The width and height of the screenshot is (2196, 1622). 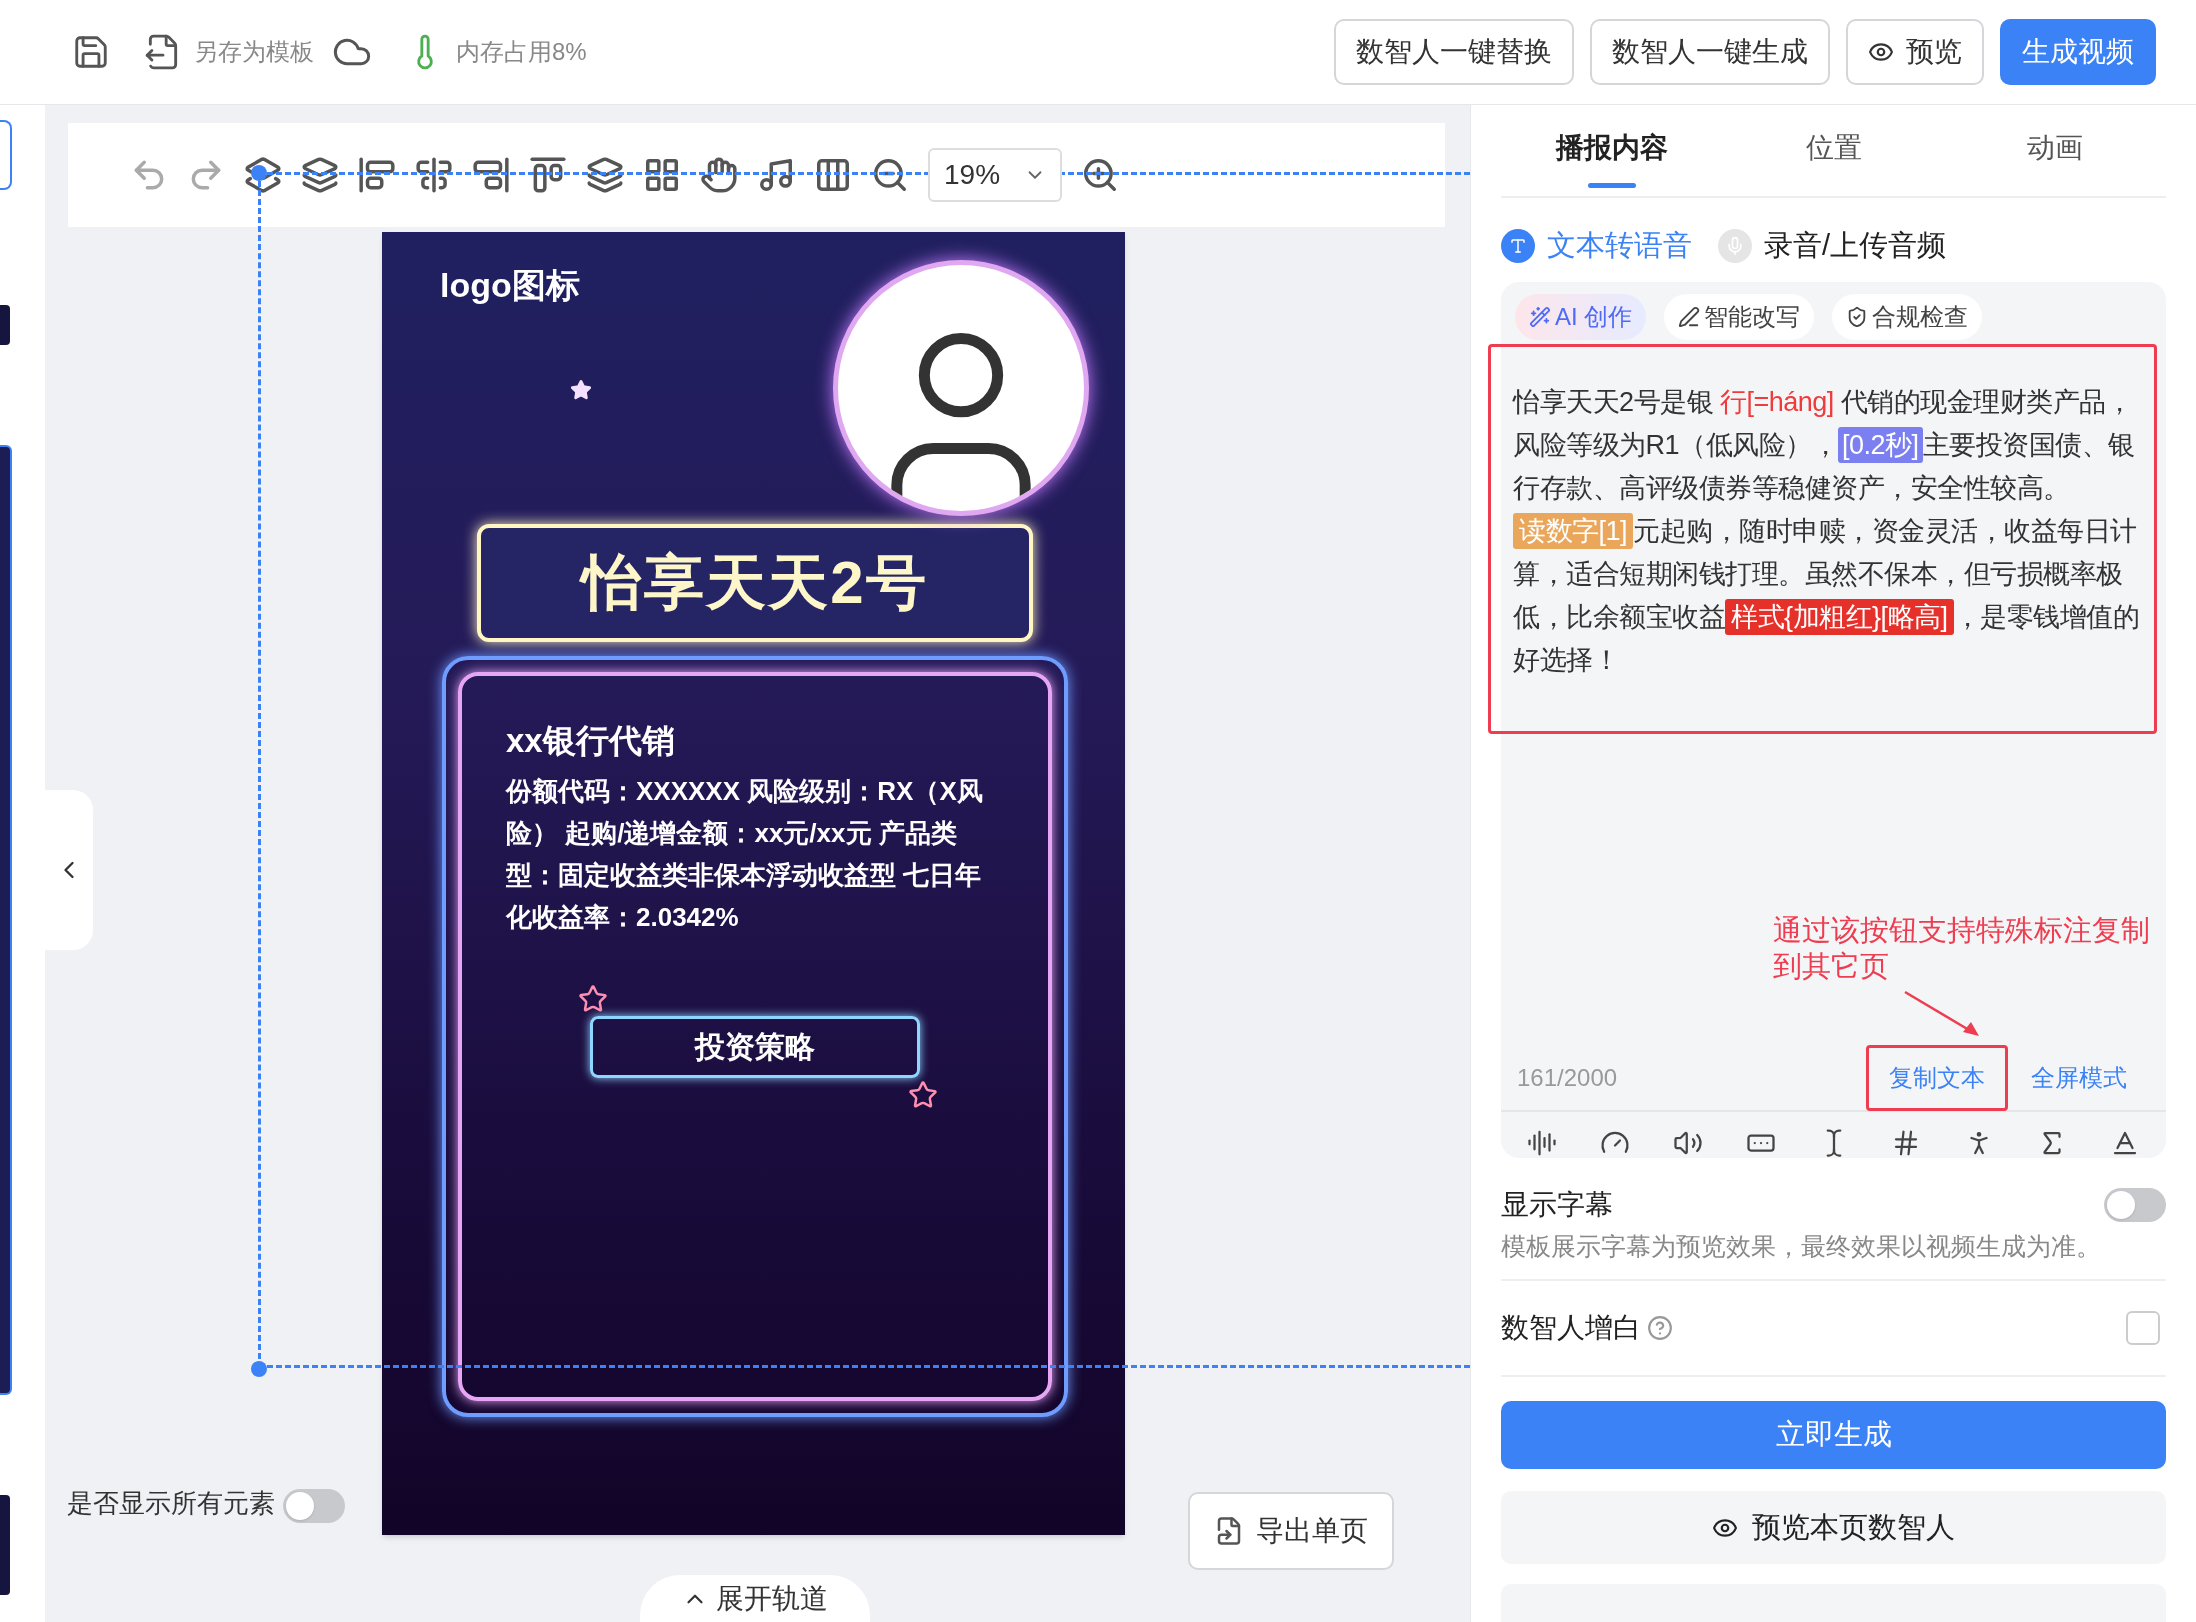 What do you see at coordinates (1596, 246) in the screenshot?
I see `voice-mode-option: 文本转语音` at bounding box center [1596, 246].